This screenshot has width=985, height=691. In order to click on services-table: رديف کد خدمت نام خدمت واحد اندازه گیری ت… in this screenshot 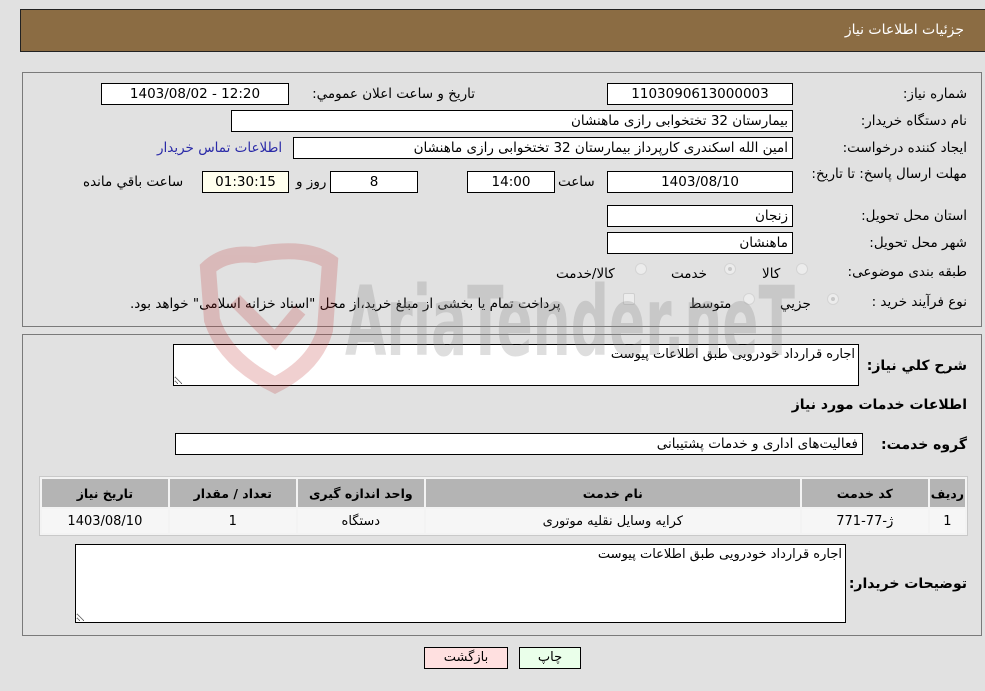, I will do `click(503, 506)`.